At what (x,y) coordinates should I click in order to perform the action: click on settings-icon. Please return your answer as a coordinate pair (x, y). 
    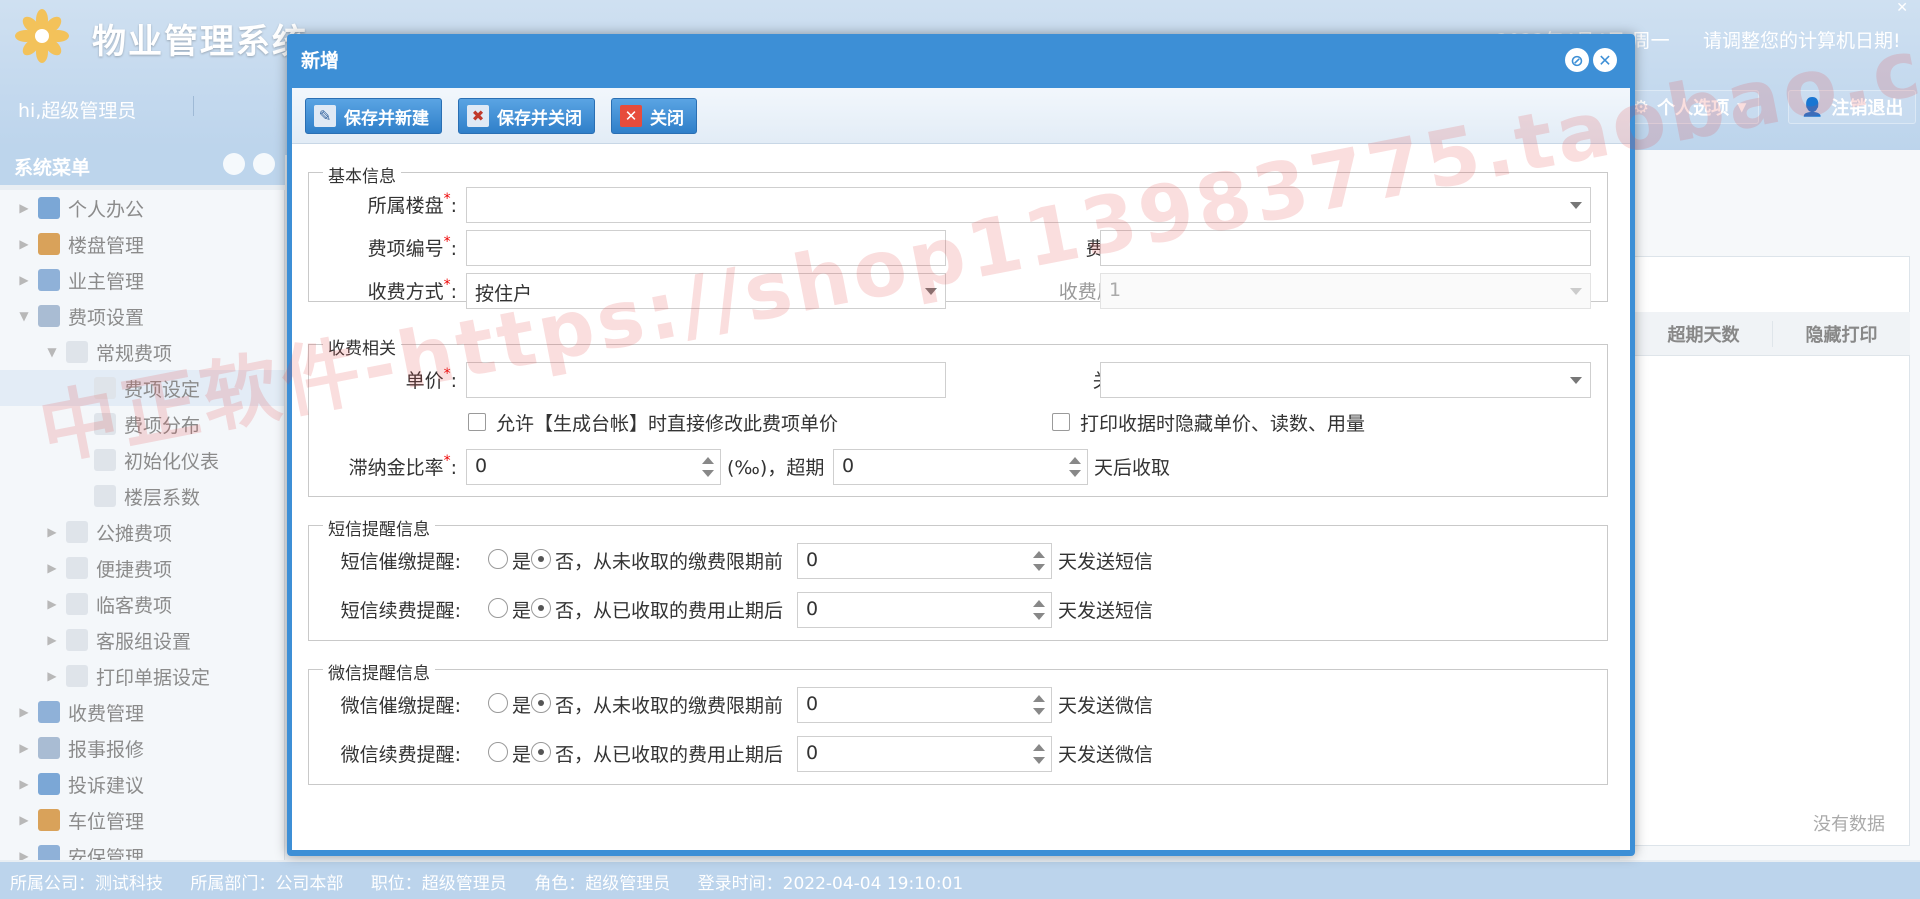
    Looking at the image, I should click on (264, 164).